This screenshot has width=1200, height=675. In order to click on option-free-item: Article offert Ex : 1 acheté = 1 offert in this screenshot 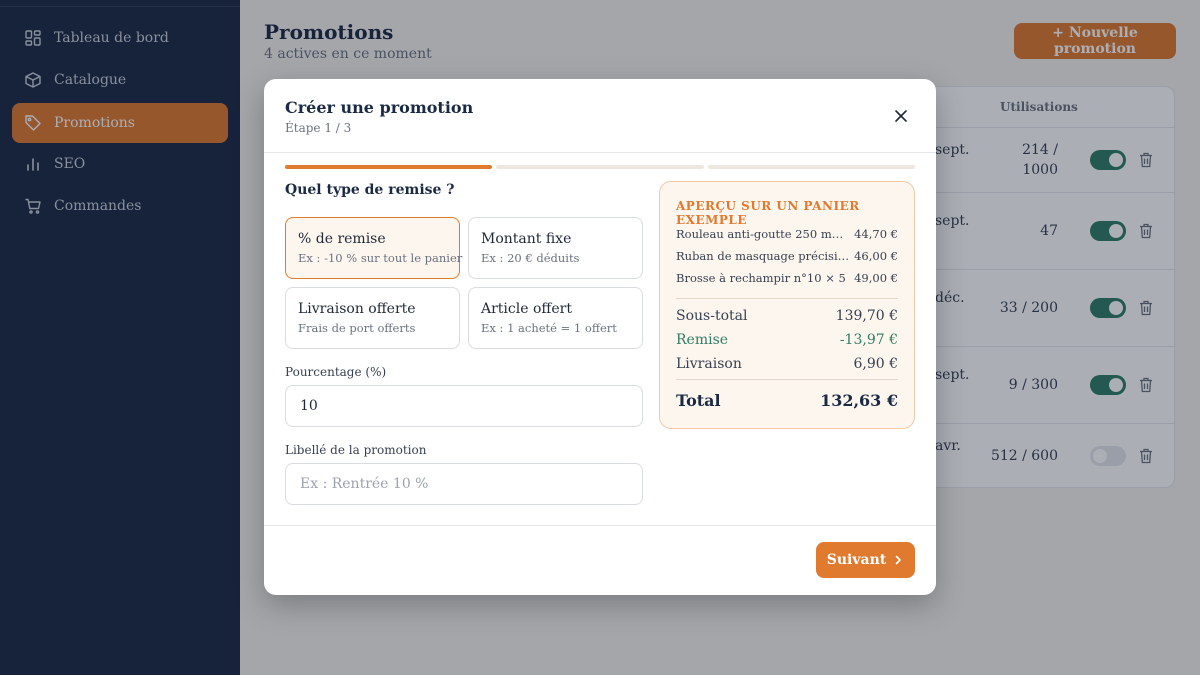, I will do `click(555, 318)`.